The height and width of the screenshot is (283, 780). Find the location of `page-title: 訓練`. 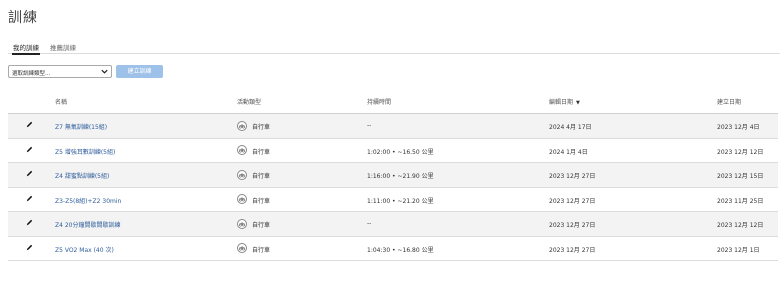

page-title: 訓練 is located at coordinates (23, 18).